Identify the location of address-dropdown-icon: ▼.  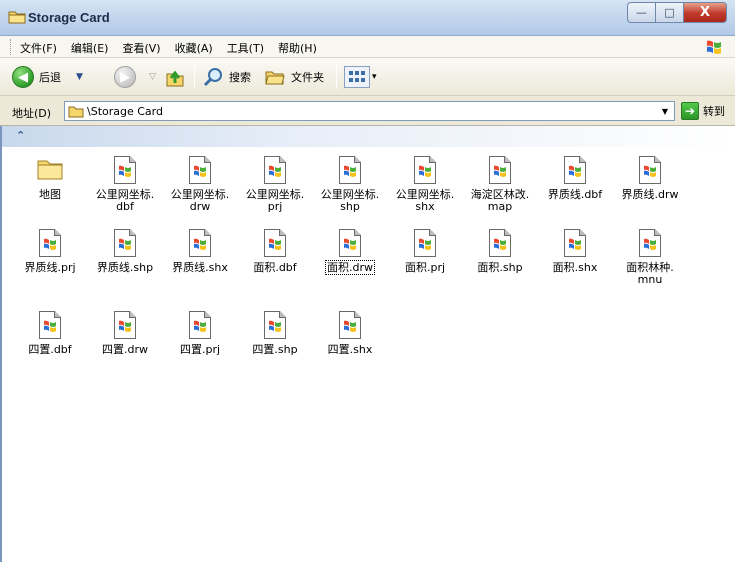
(665, 111).